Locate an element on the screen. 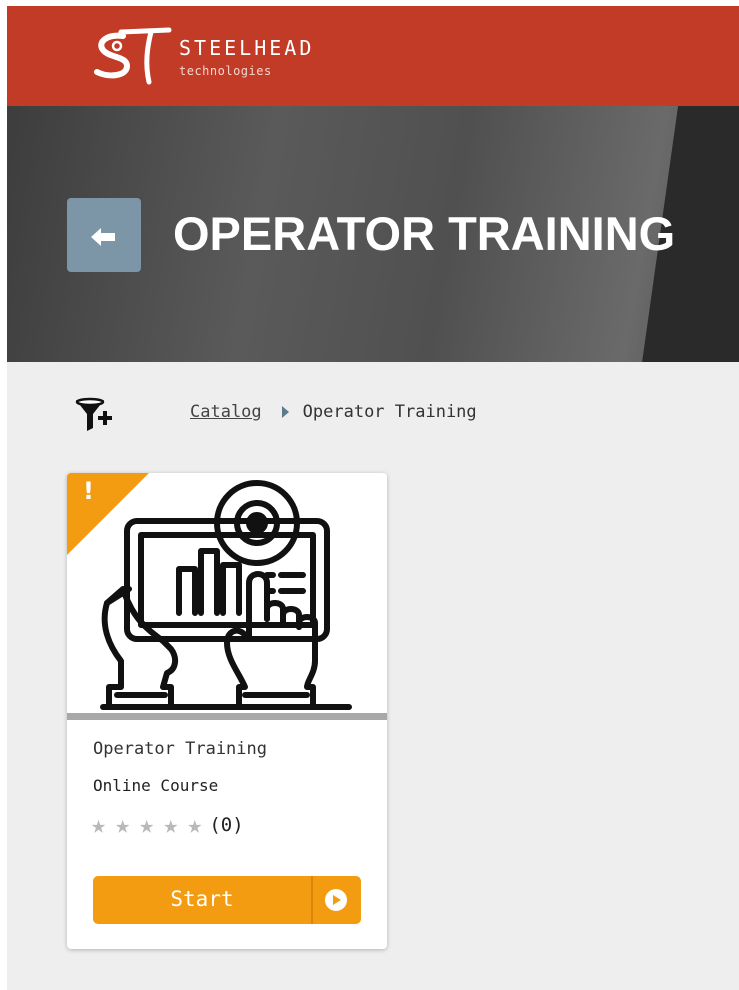  filter-add-icon is located at coordinates (93, 414).